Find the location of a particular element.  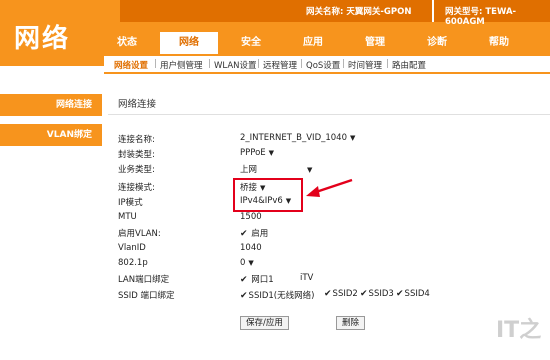

lan-bind-itv: iTV is located at coordinates (307, 278).